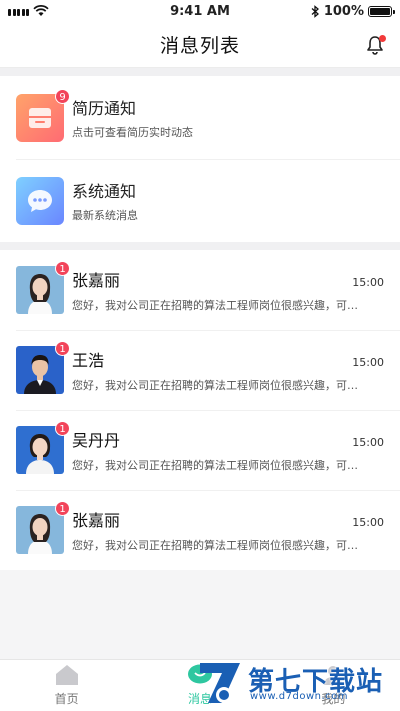 This screenshot has height=711, width=400. Describe the element at coordinates (41, 10) in the screenshot. I see `wifi-icon` at that location.